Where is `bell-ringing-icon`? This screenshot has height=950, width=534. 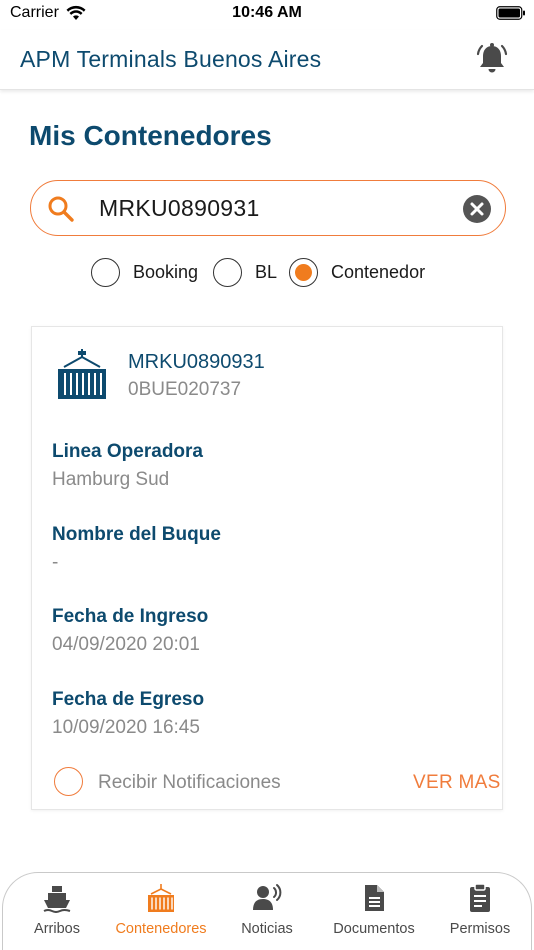
bell-ringing-icon is located at coordinates (492, 58).